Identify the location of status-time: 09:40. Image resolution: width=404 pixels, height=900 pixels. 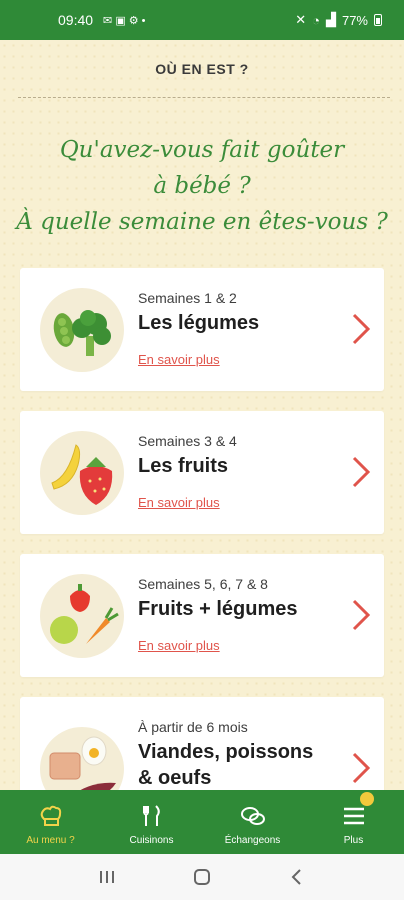
(76, 20).